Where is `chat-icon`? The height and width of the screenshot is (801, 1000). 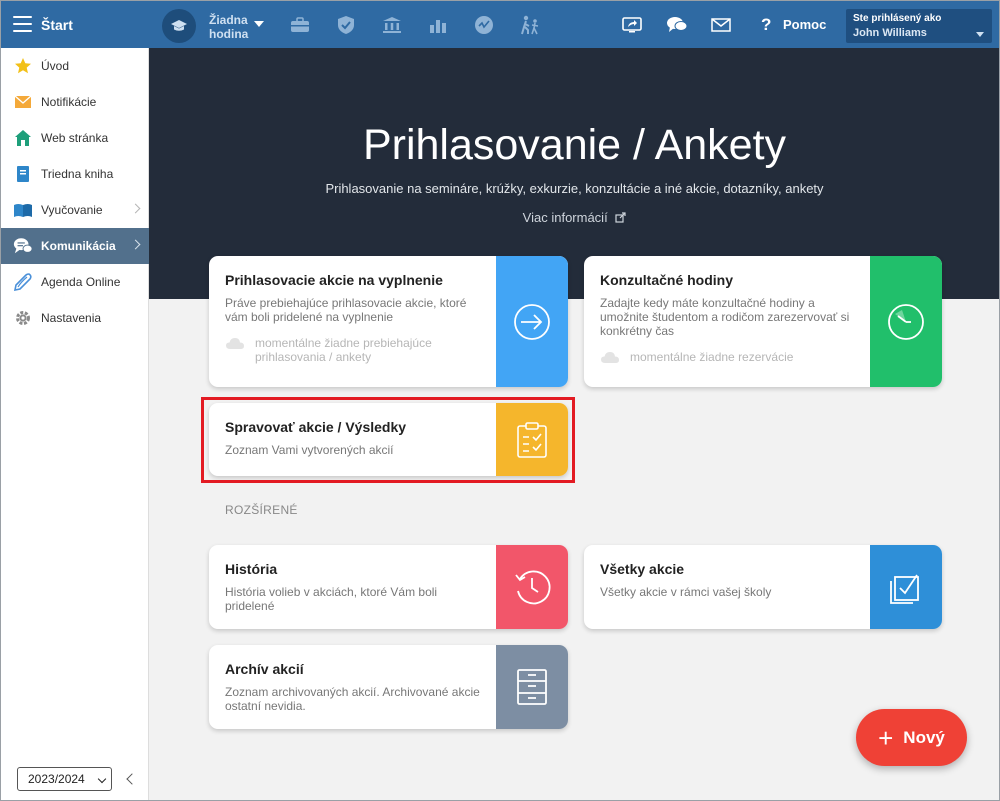
chat-icon is located at coordinates (677, 25).